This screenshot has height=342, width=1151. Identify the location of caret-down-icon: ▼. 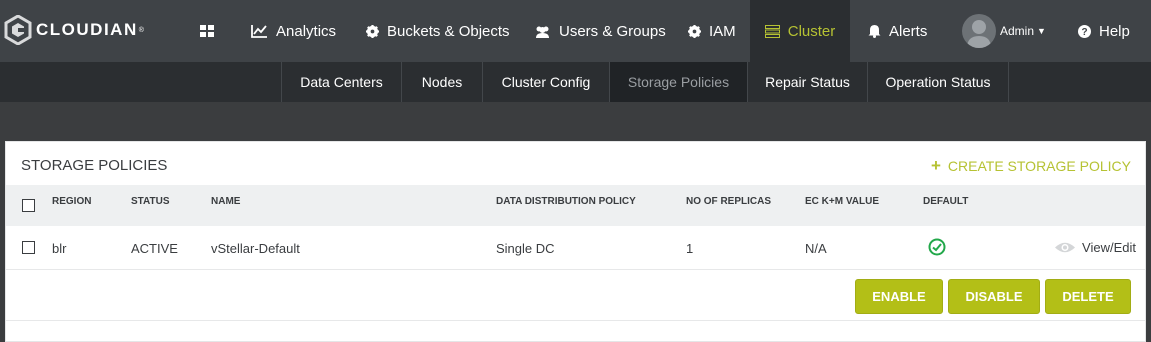
(1041, 31).